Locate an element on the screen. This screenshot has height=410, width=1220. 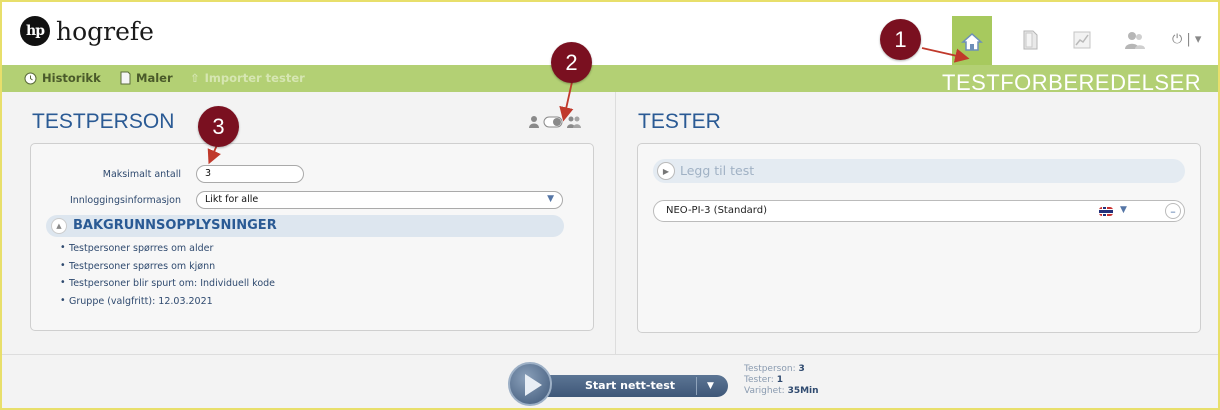
summary-tester-value: 1 is located at coordinates (779, 380).